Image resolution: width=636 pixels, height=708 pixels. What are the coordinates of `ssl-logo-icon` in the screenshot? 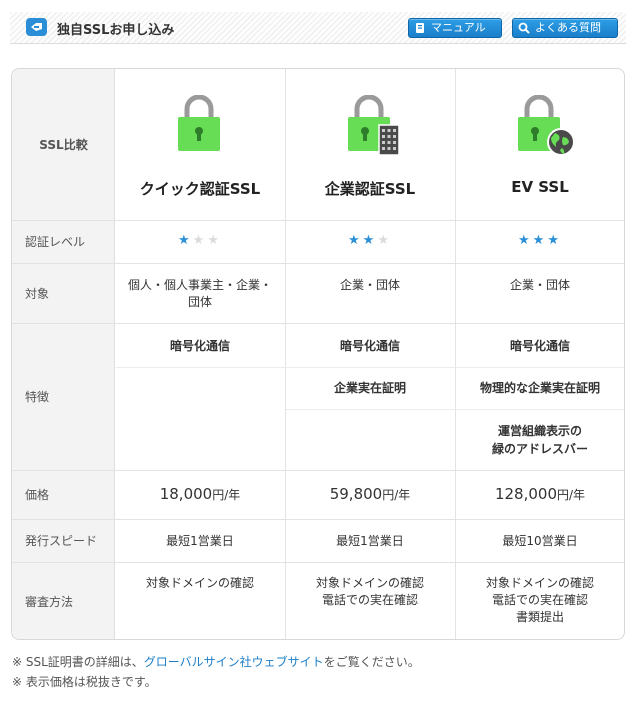 It's located at (36, 27).